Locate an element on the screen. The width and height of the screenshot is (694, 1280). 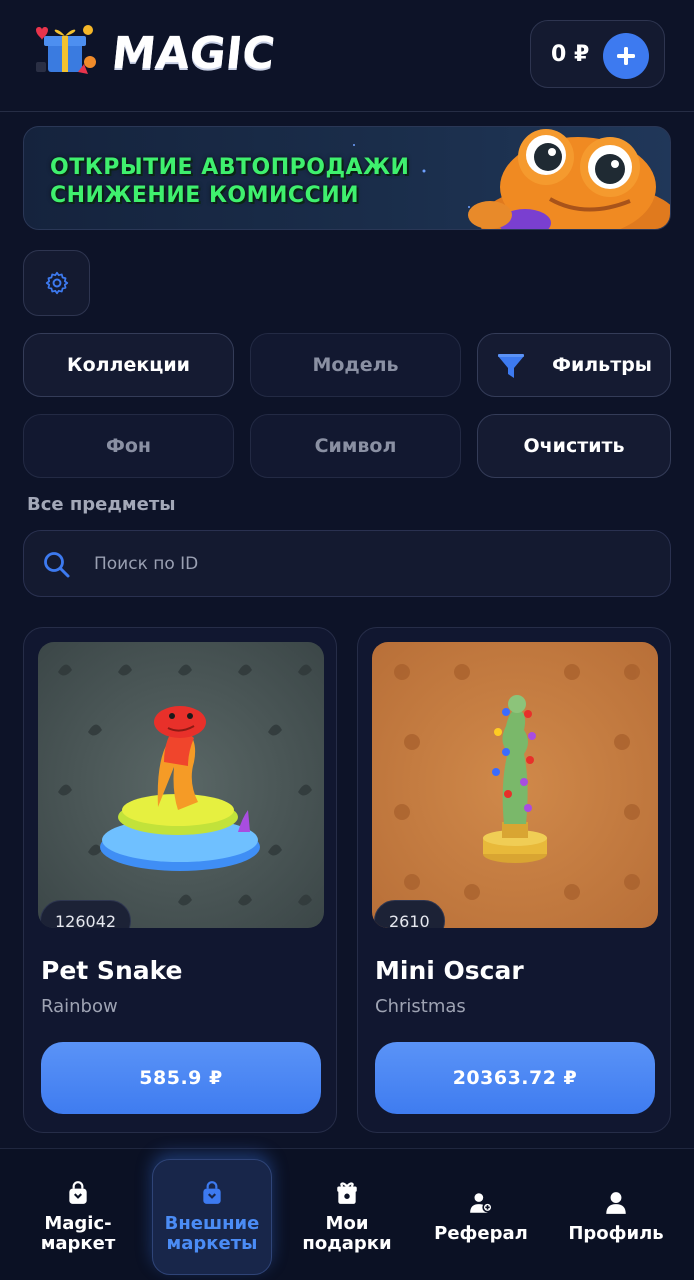
buy-button: 585.9 ₽ is located at coordinates (181, 1078).